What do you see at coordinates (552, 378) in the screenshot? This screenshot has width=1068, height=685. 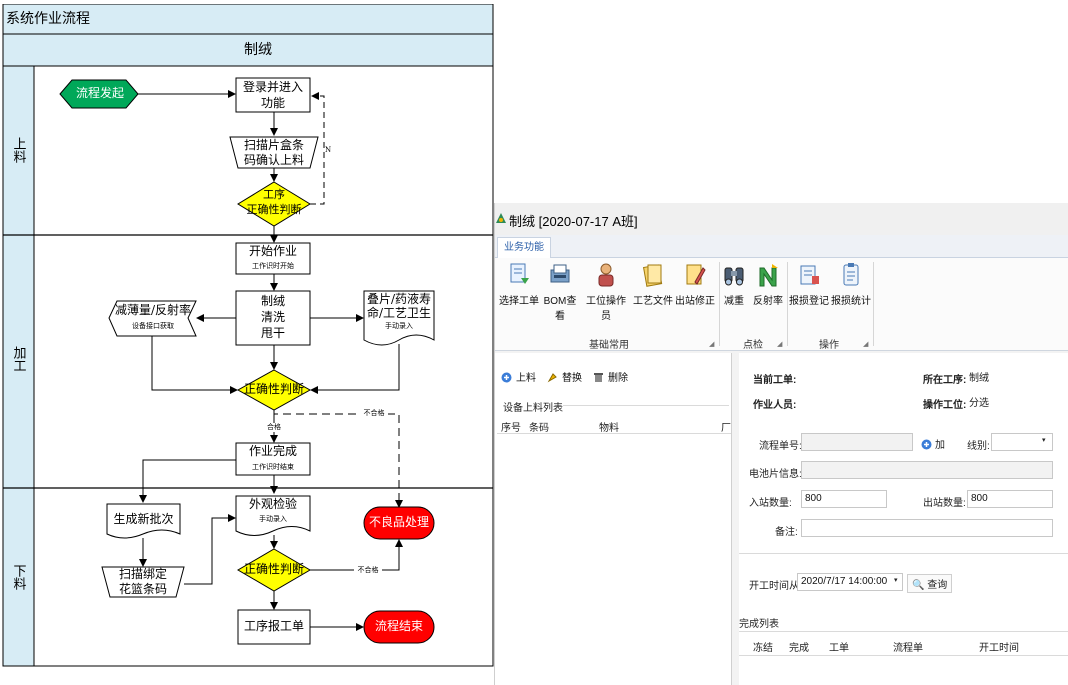 I see `replace-icon` at bounding box center [552, 378].